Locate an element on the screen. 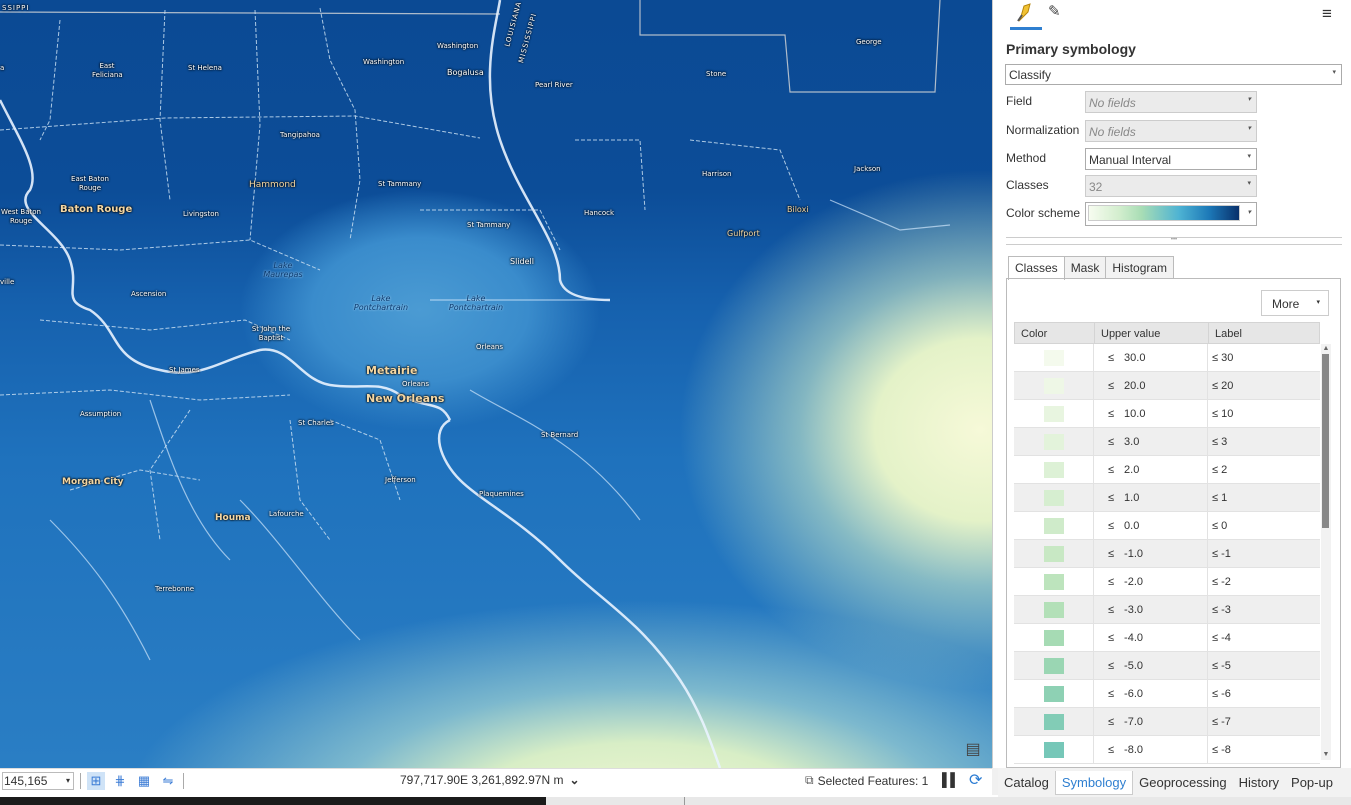  table-scrollbar: ▲ ▼ is located at coordinates (1326, 552).